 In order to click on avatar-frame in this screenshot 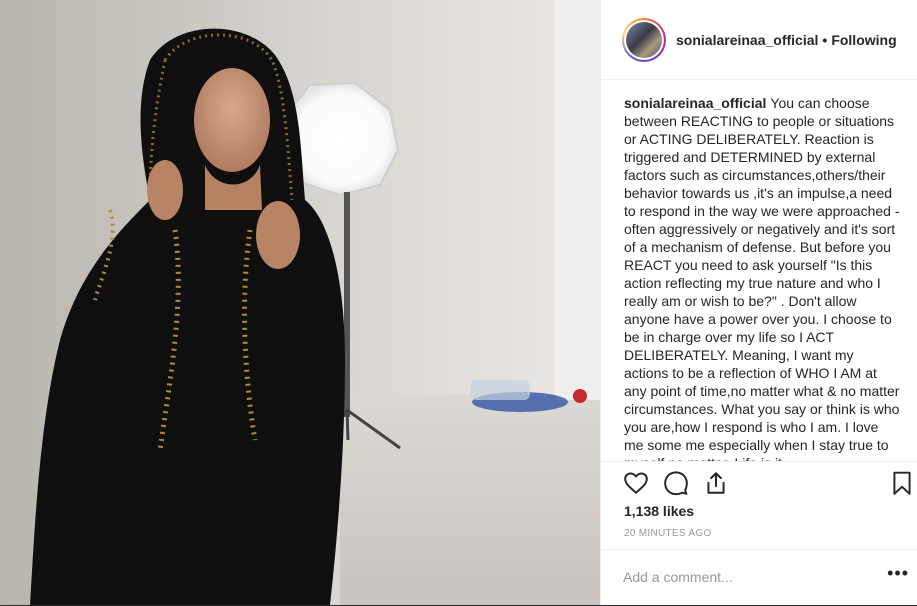, I will do `click(644, 39)`.